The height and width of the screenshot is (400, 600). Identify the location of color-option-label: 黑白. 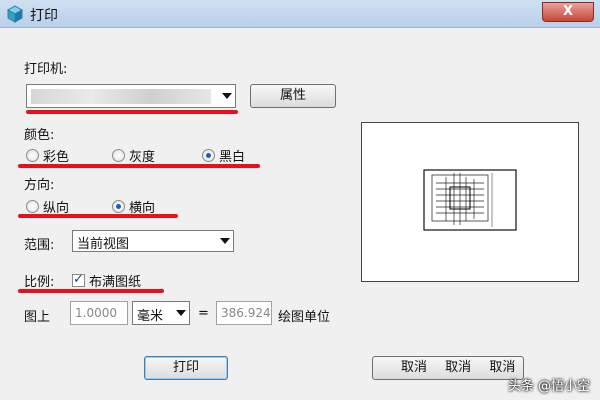
(232, 157).